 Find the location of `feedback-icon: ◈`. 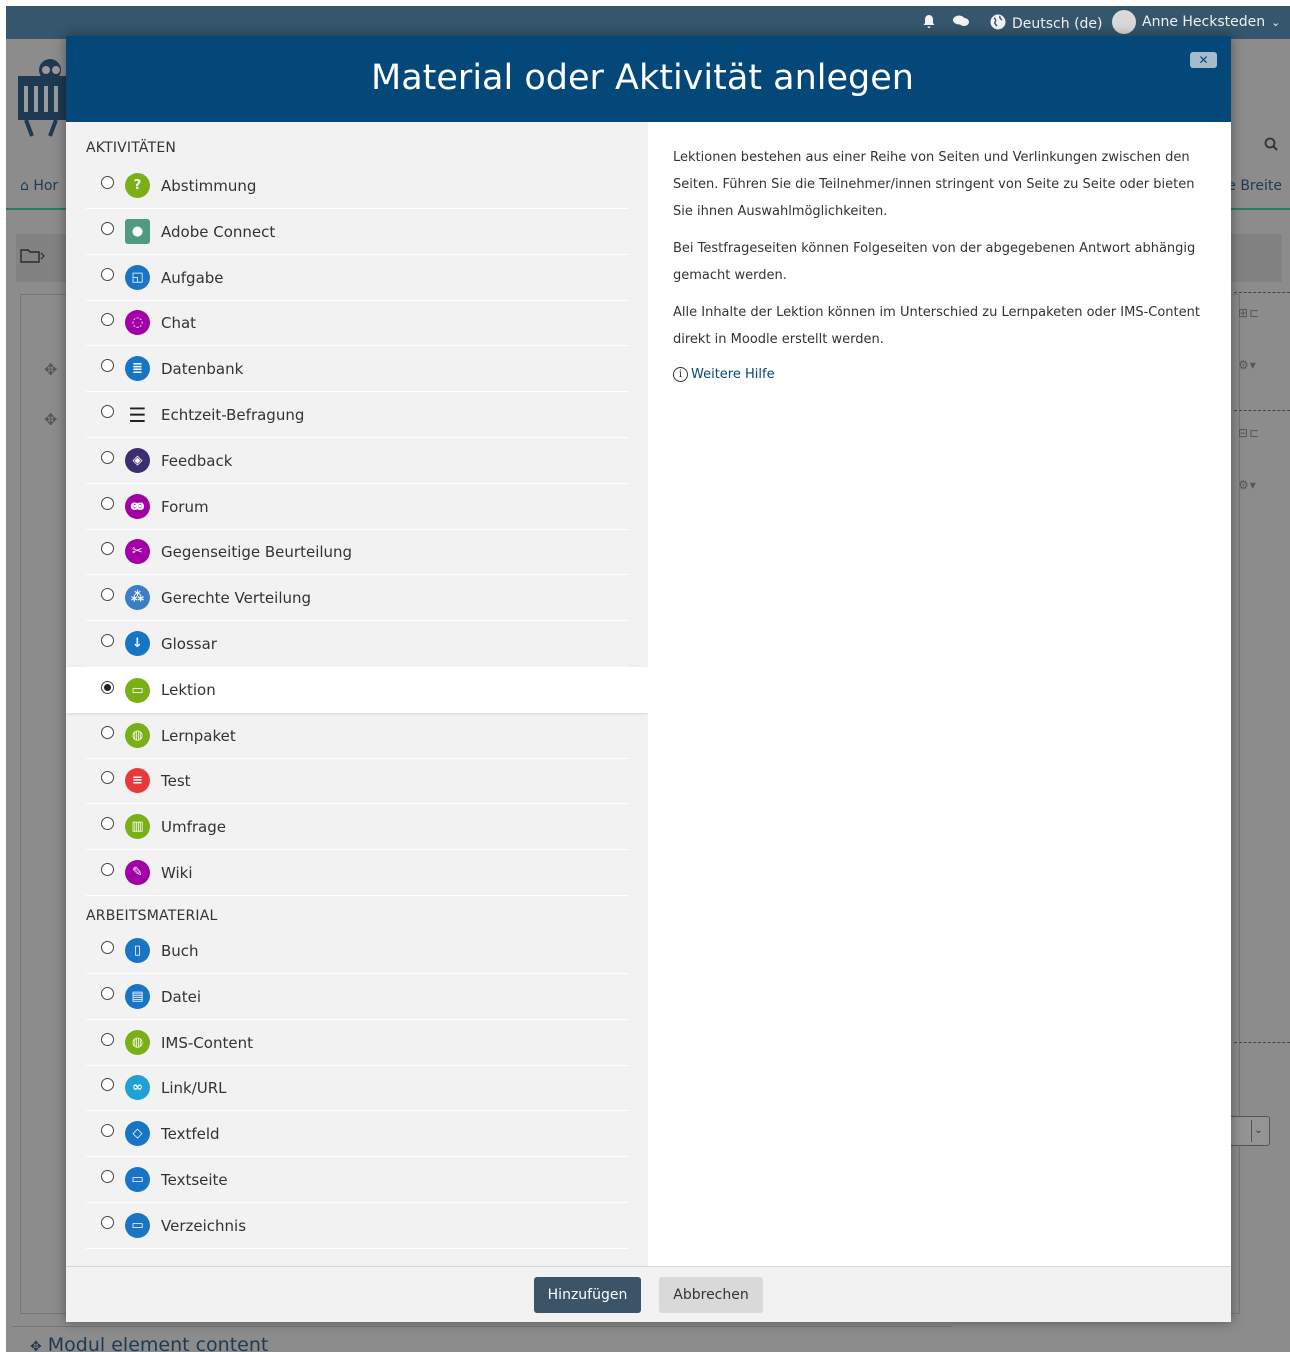

feedback-icon: ◈ is located at coordinates (137, 460).